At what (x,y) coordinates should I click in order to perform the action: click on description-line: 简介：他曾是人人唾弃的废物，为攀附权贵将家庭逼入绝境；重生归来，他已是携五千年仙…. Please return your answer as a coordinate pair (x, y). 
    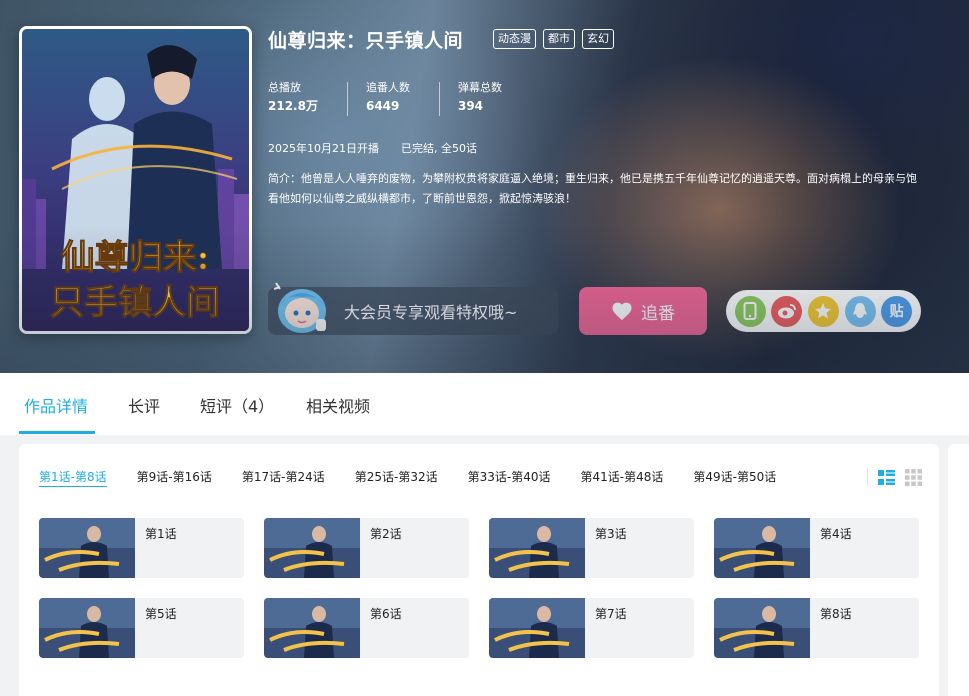
    Looking at the image, I should click on (592, 178).